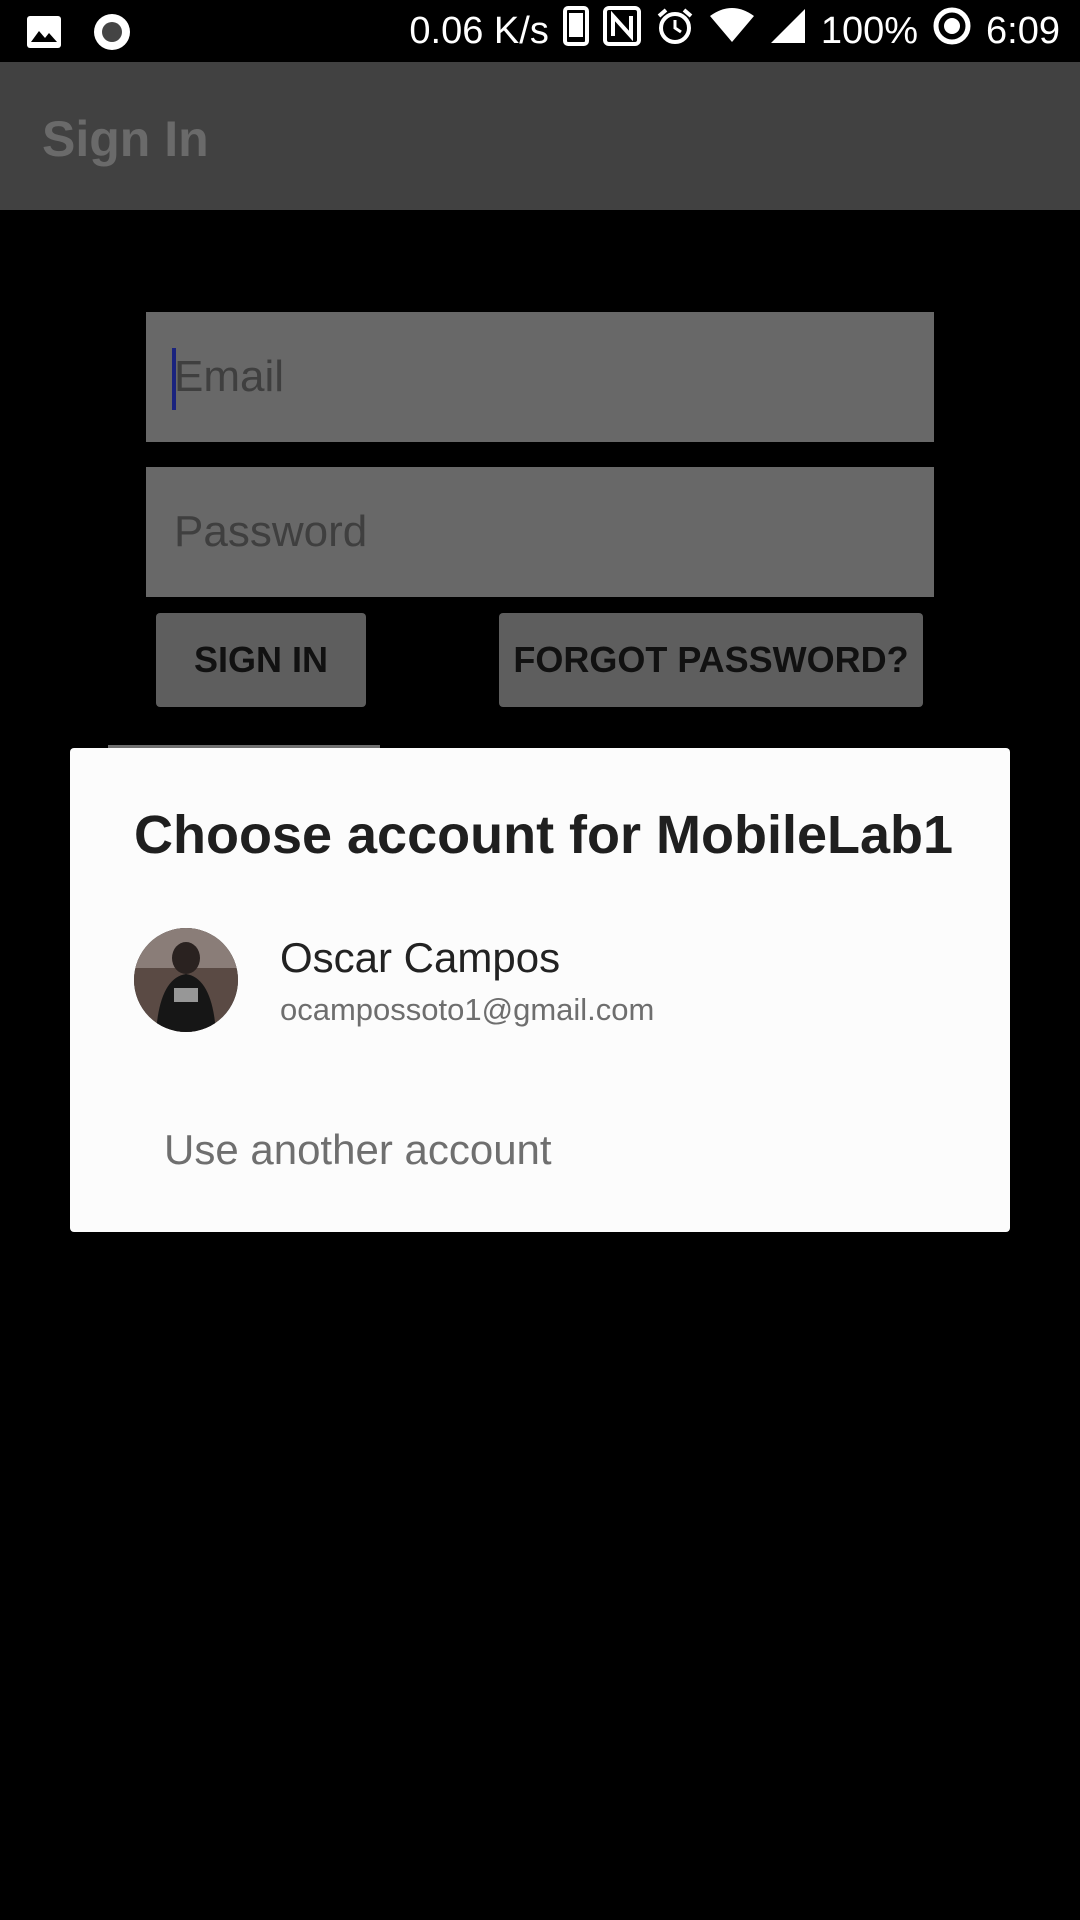 Image resolution: width=1080 pixels, height=1920 pixels. I want to click on nfc-icon, so click(621, 31).